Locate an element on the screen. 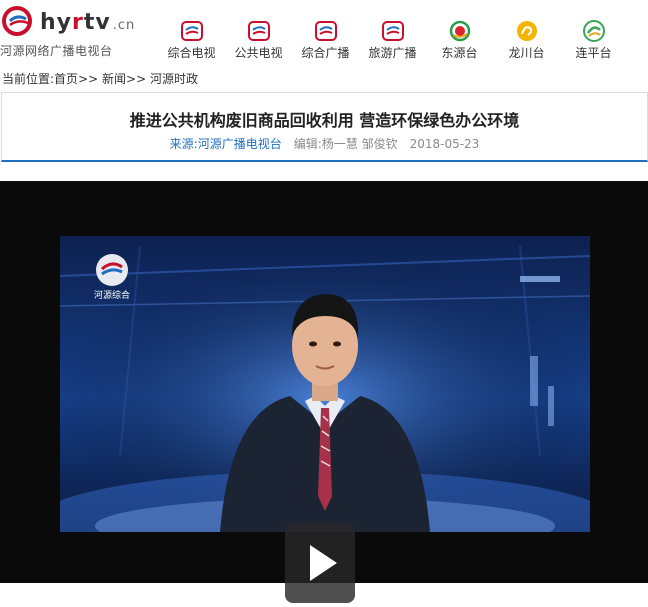  radio-icon is located at coordinates (325, 31).